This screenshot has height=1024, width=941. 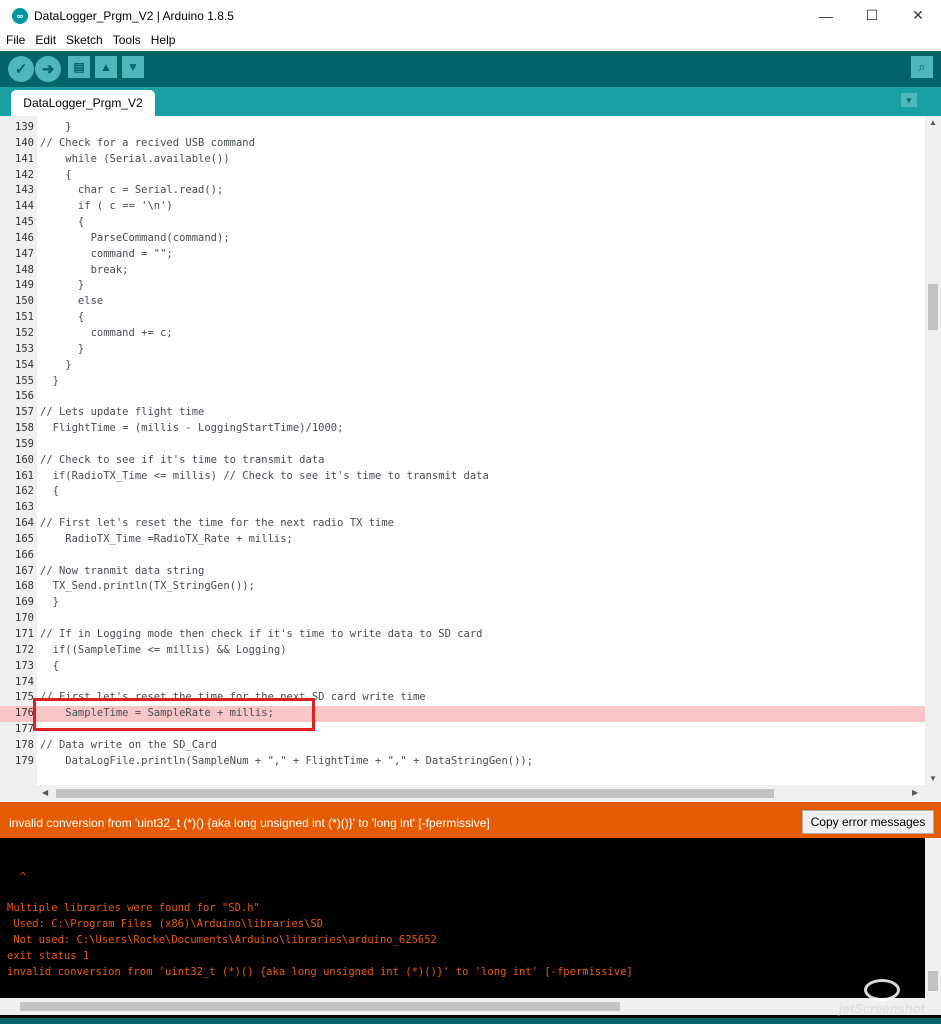 I want to click on code-line: 143 char c = Serial.read();, so click(x=462, y=191).